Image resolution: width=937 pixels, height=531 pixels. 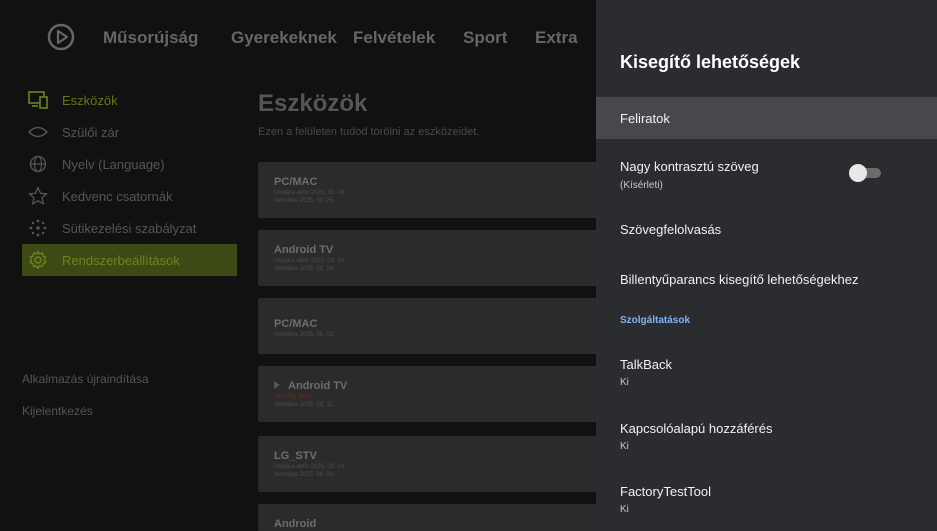 What do you see at coordinates (766, 174) in the screenshot?
I see `panel-item-high-contrast-text: Nagy kontrasztú szöveg (Kísérleti)` at bounding box center [766, 174].